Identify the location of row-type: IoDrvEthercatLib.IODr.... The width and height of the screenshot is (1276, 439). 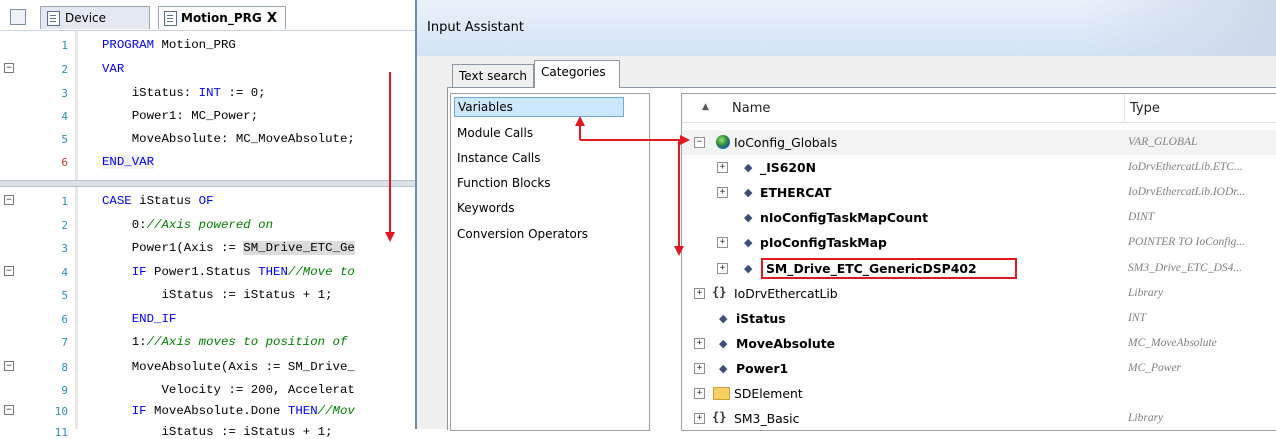
(1187, 192).